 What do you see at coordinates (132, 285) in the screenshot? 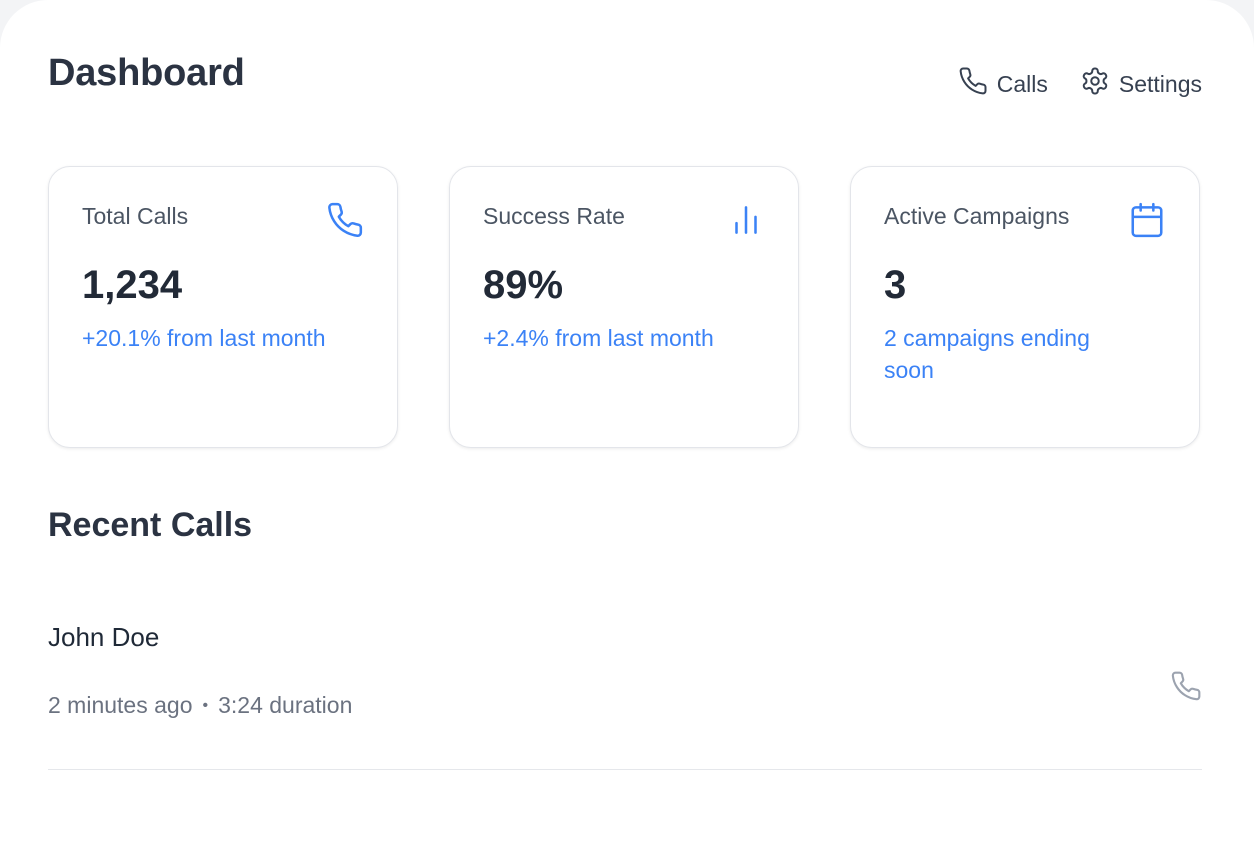
I see `stat-value: 1,234` at bounding box center [132, 285].